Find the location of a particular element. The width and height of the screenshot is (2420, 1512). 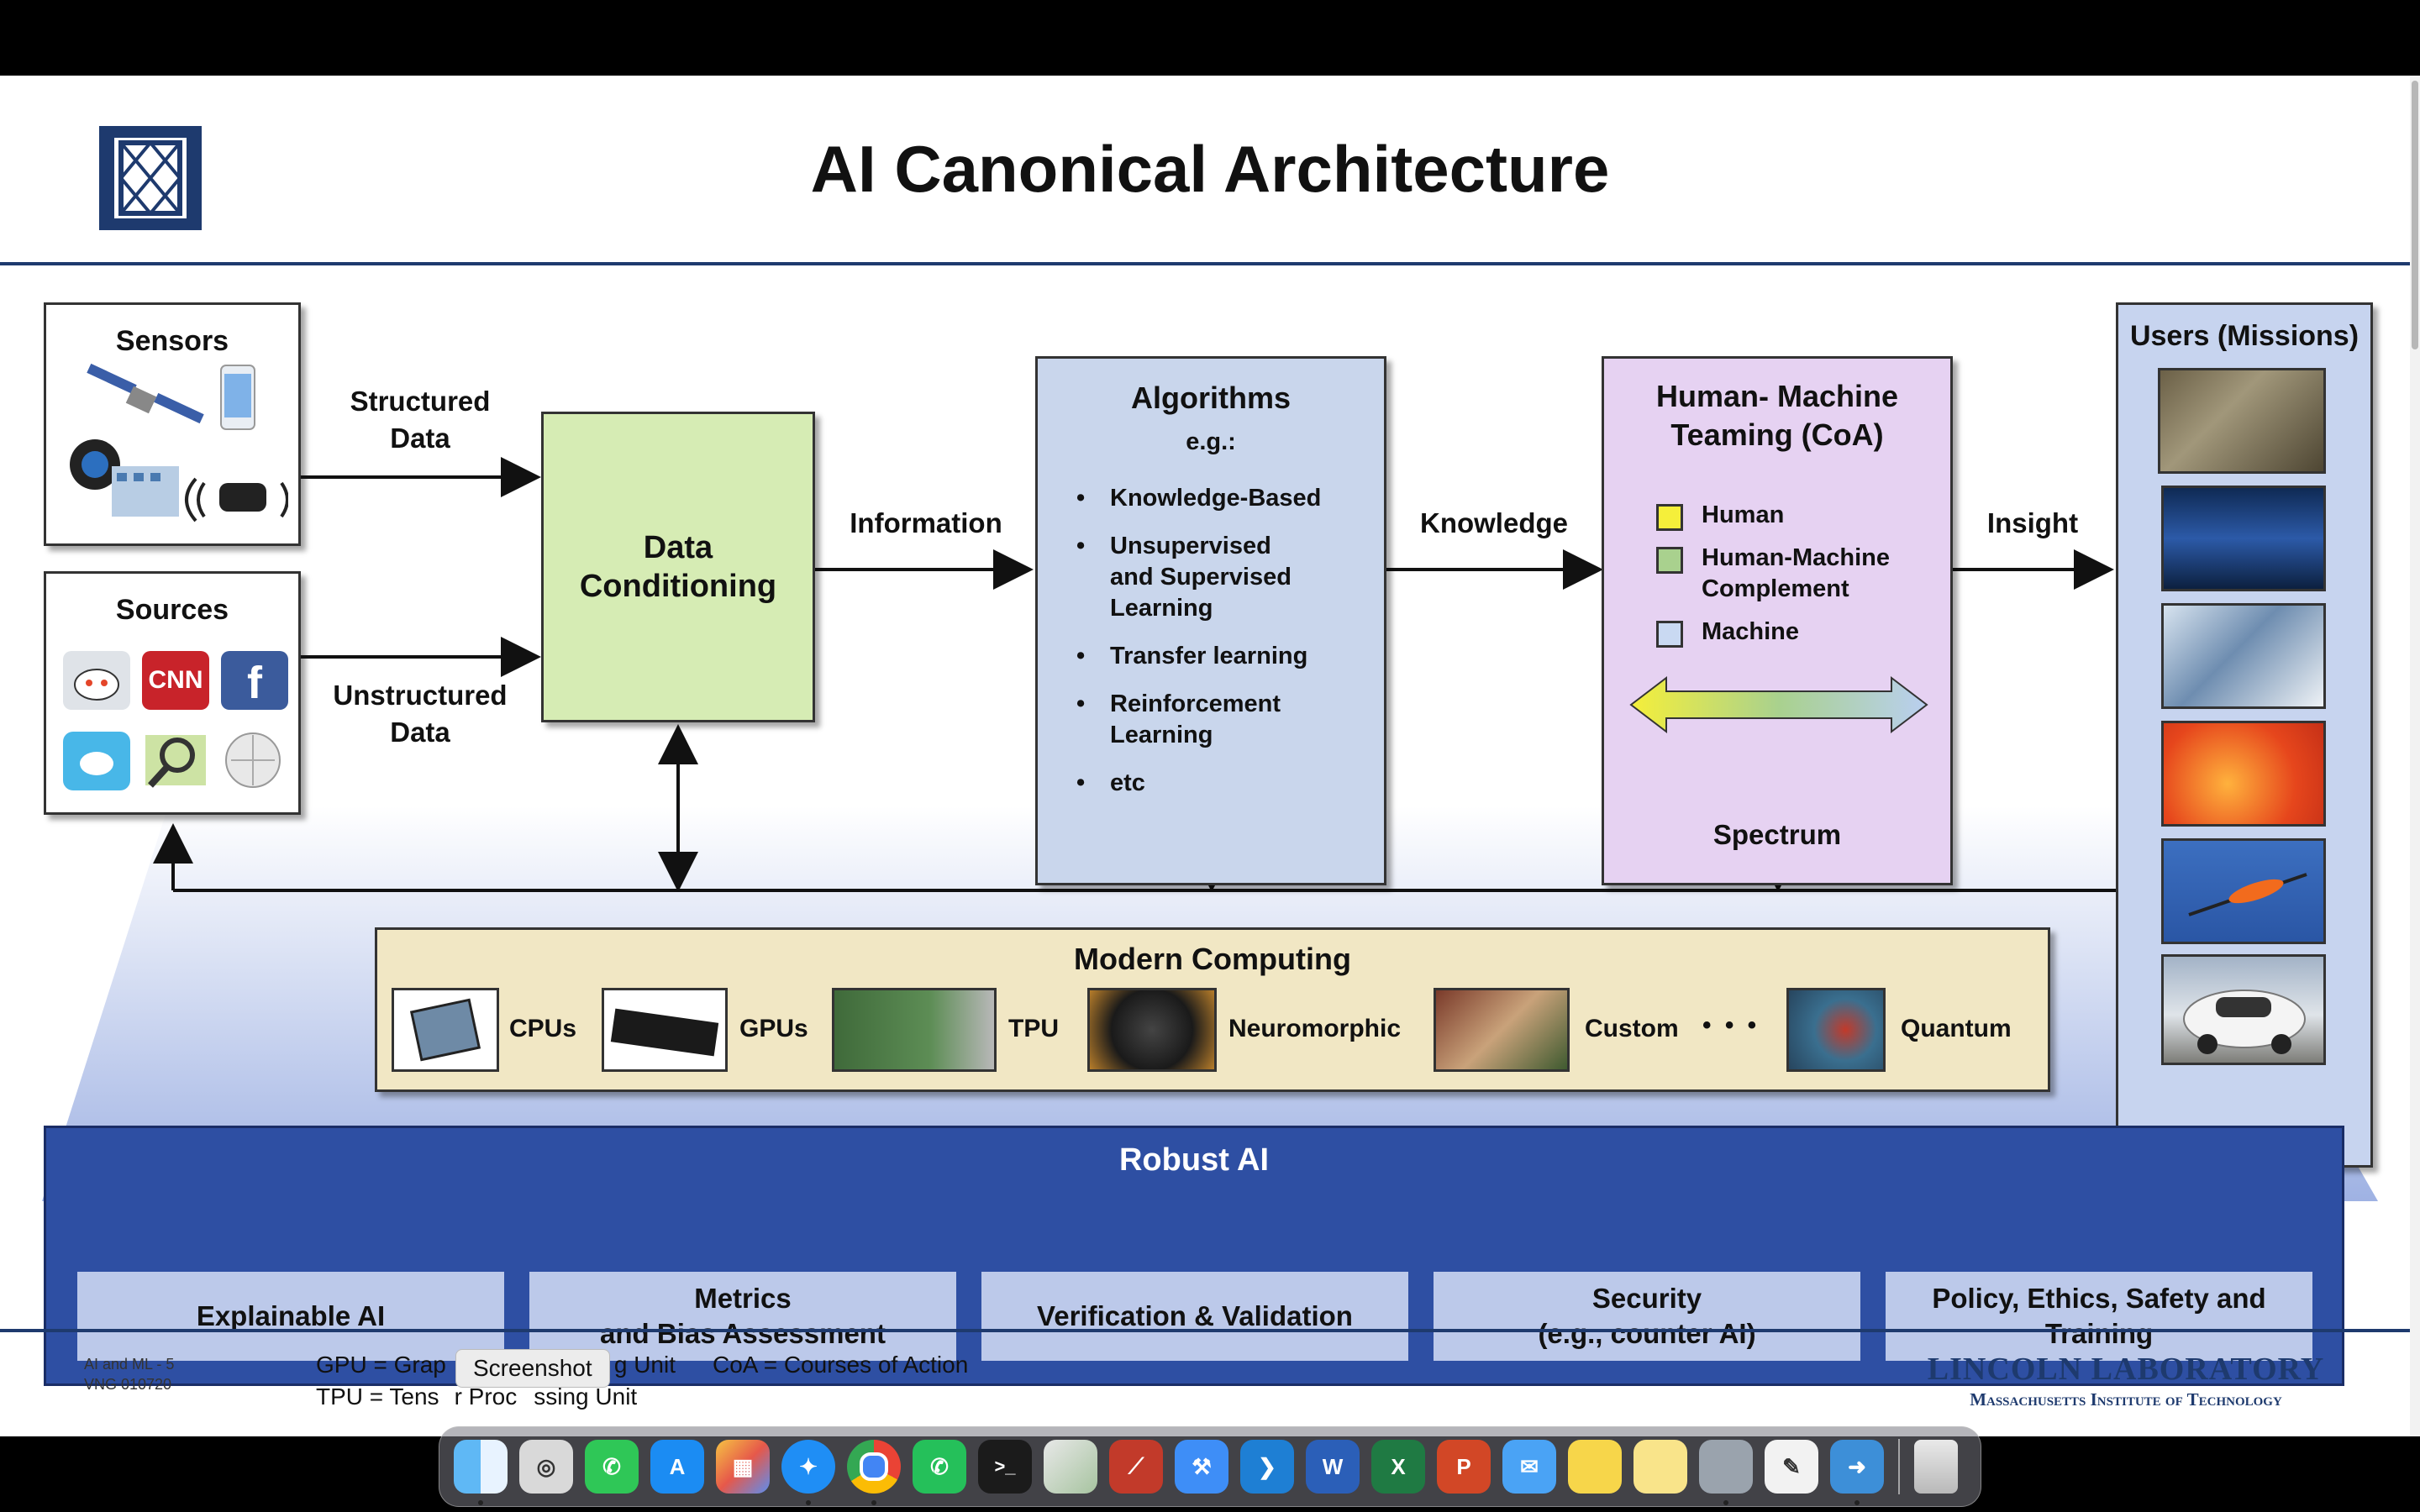

autonomous-car-image is located at coordinates (2243, 1009).